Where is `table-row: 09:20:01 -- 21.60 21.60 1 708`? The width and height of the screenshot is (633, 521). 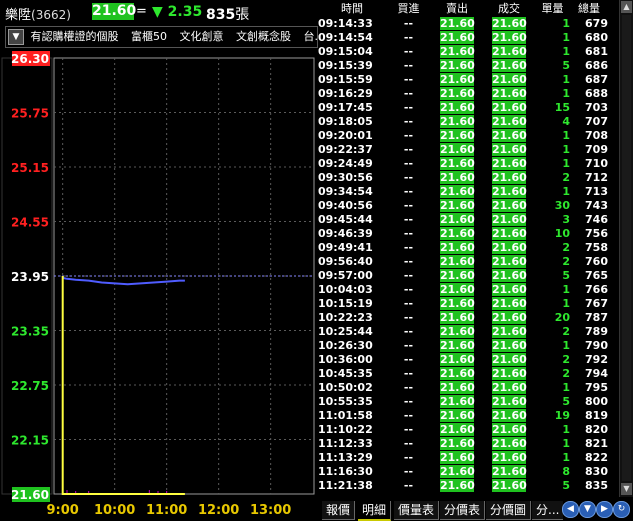
table-row: 09:20:01 -- 21.60 21.60 1 708 is located at coordinates (463, 135).